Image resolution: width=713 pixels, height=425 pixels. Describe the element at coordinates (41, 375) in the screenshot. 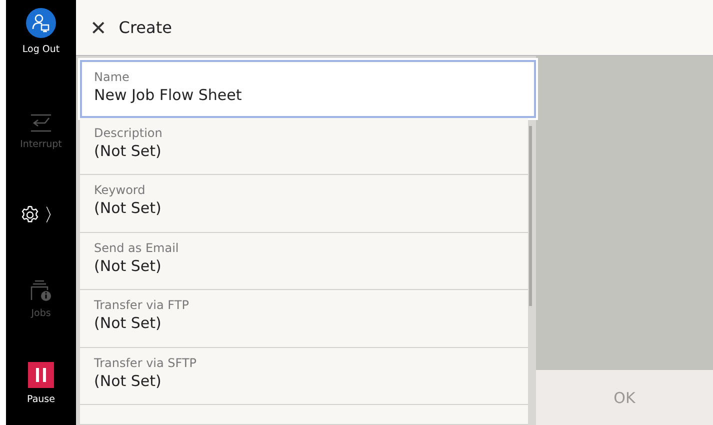

I see `pause-icon` at that location.